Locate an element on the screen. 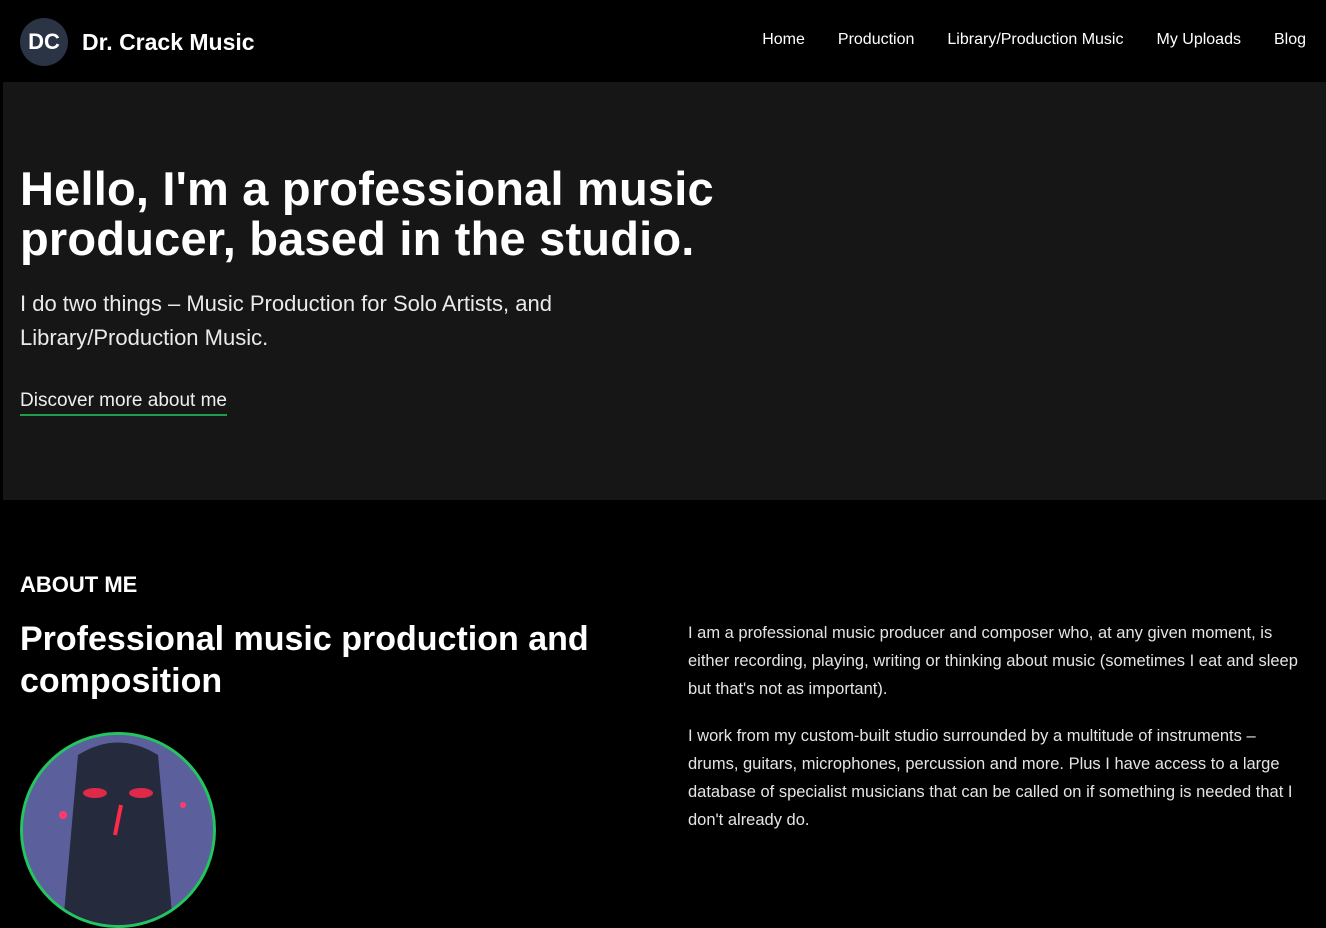 This screenshot has width=1326, height=928. about-kicker: ABOUT ME is located at coordinates (79, 584).